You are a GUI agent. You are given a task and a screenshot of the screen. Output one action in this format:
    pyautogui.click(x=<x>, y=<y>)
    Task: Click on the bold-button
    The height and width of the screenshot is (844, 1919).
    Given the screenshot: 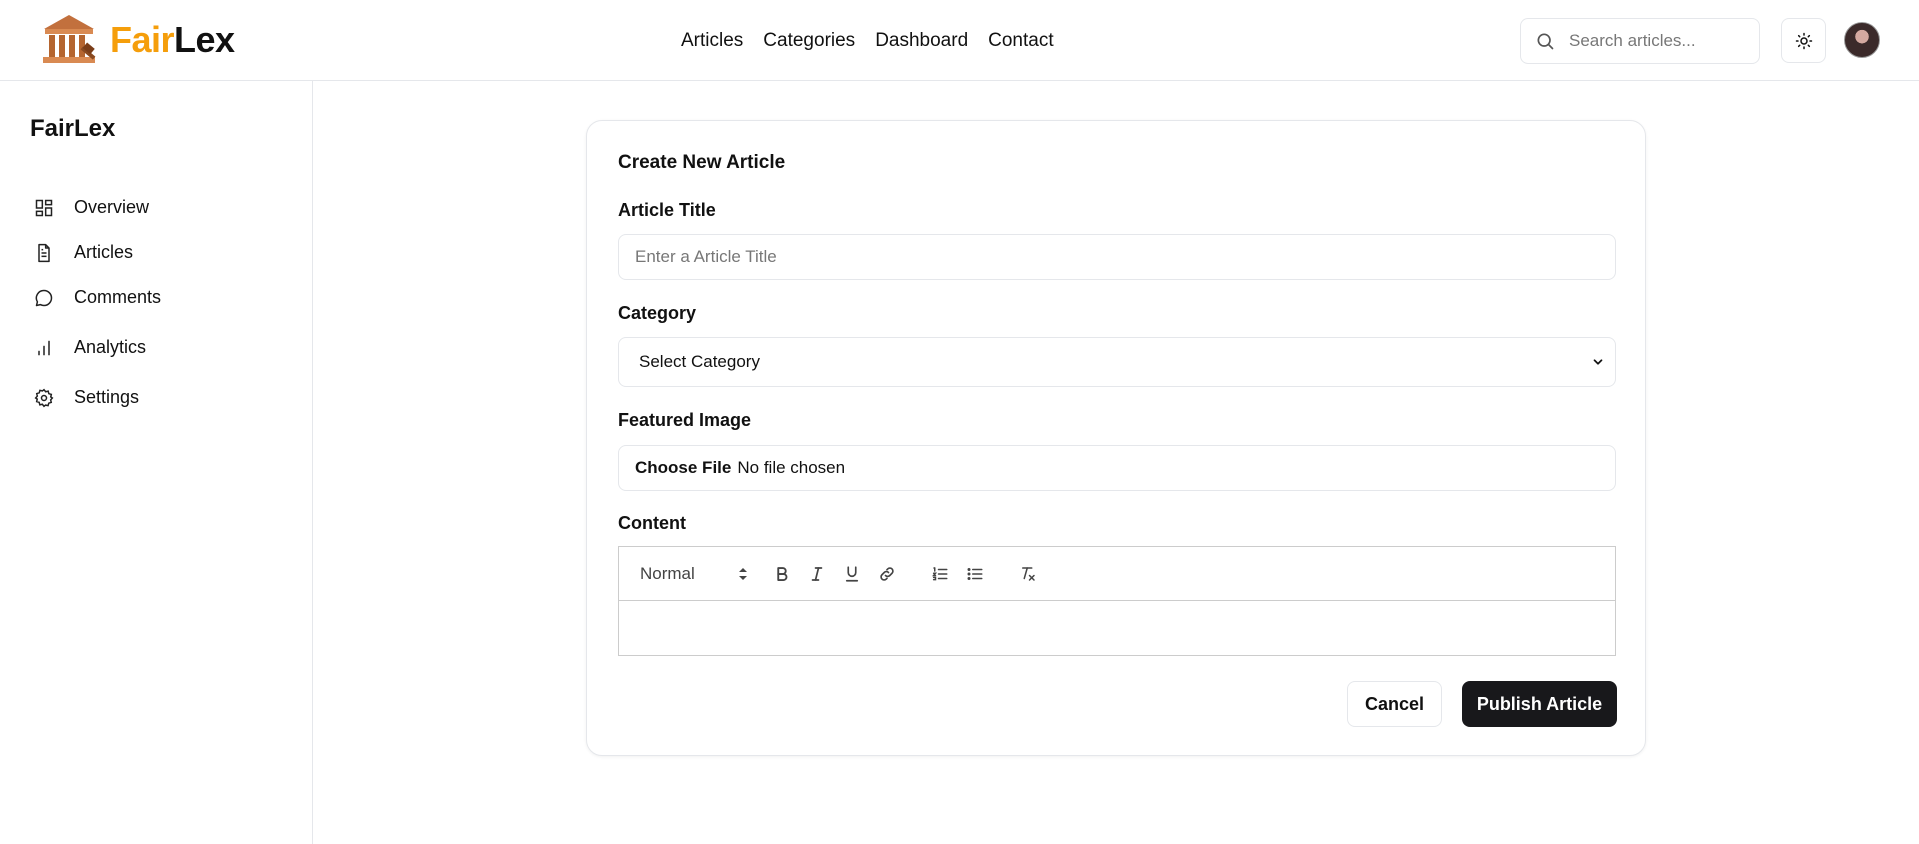 What is the action you would take?
    pyautogui.click(x=782, y=574)
    